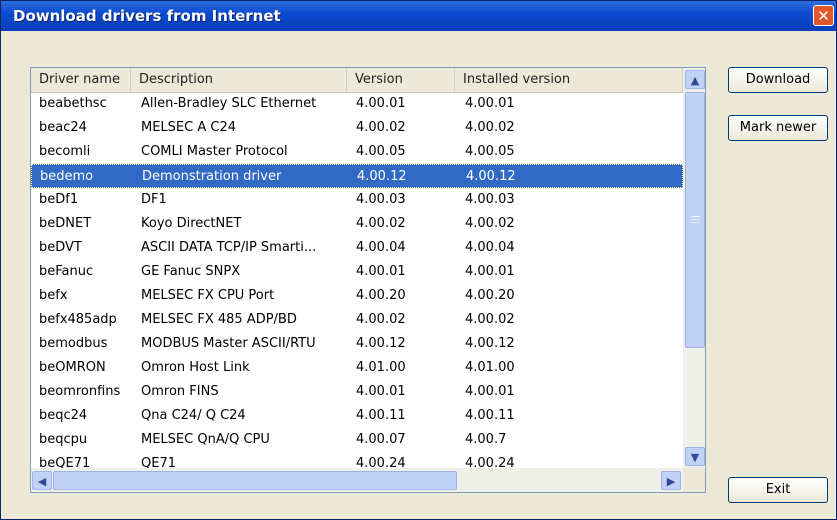 The width and height of the screenshot is (837, 520). I want to click on version-cell: 4.00.07, so click(381, 439).